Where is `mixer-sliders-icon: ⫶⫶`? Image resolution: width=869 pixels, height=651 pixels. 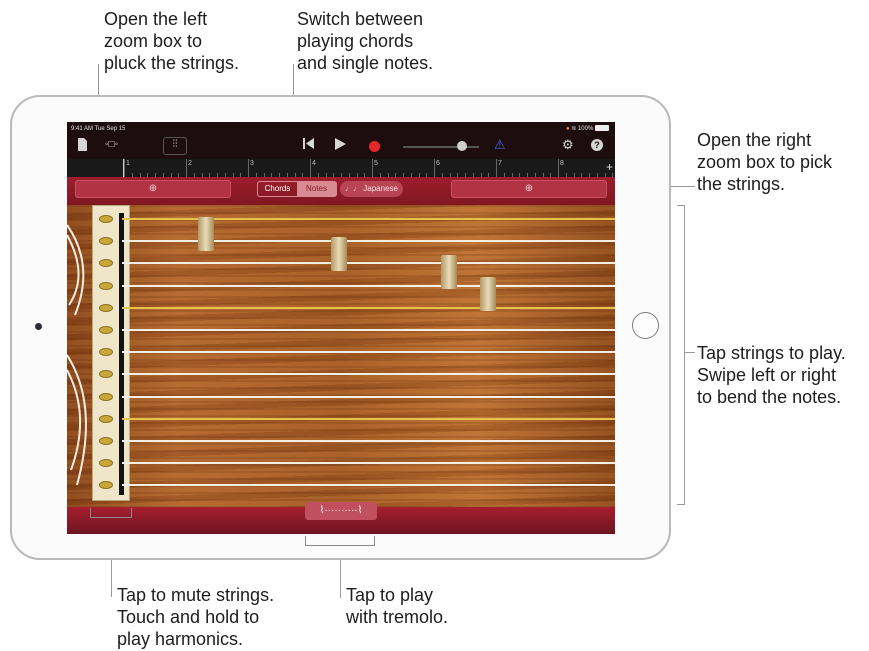
mixer-sliders-icon: ⫶⫶ is located at coordinates (175, 146).